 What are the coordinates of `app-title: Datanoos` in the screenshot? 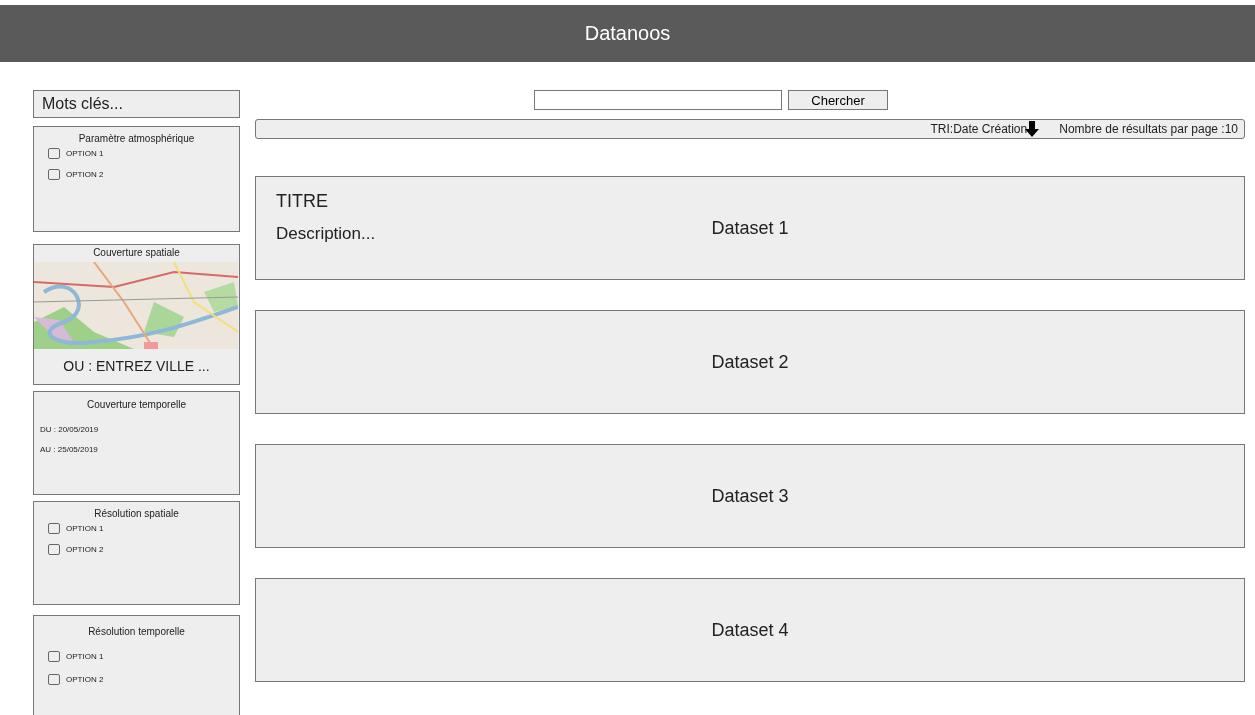 It's located at (627, 33).